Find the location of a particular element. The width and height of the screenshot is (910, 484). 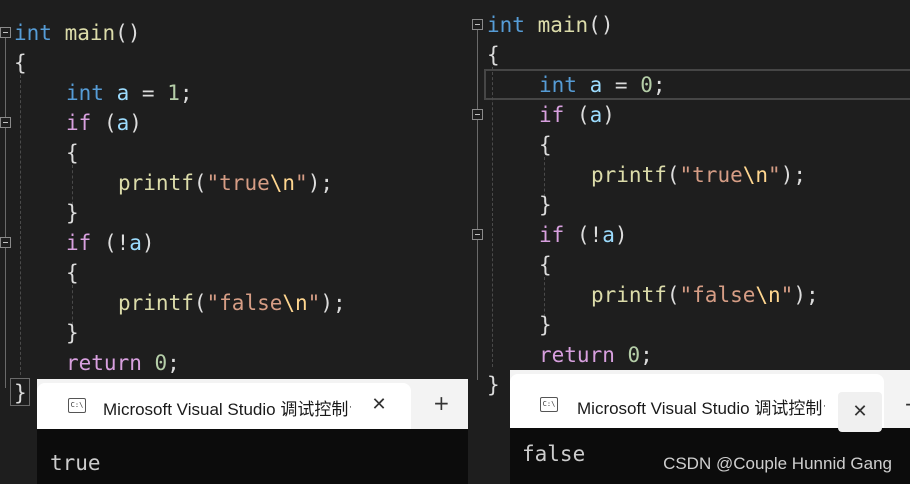

code-line-6: printf("true\n"); is located at coordinates (225, 183).